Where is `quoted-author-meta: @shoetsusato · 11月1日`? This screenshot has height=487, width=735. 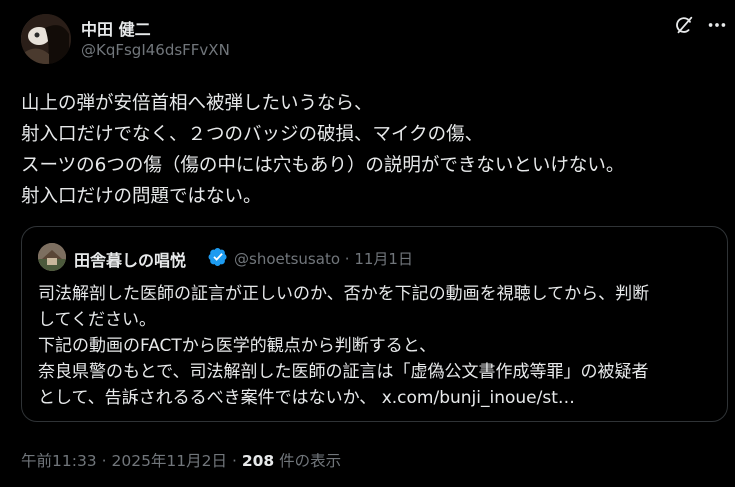 quoted-author-meta: @shoetsusato · 11月1日 is located at coordinates (323, 258).